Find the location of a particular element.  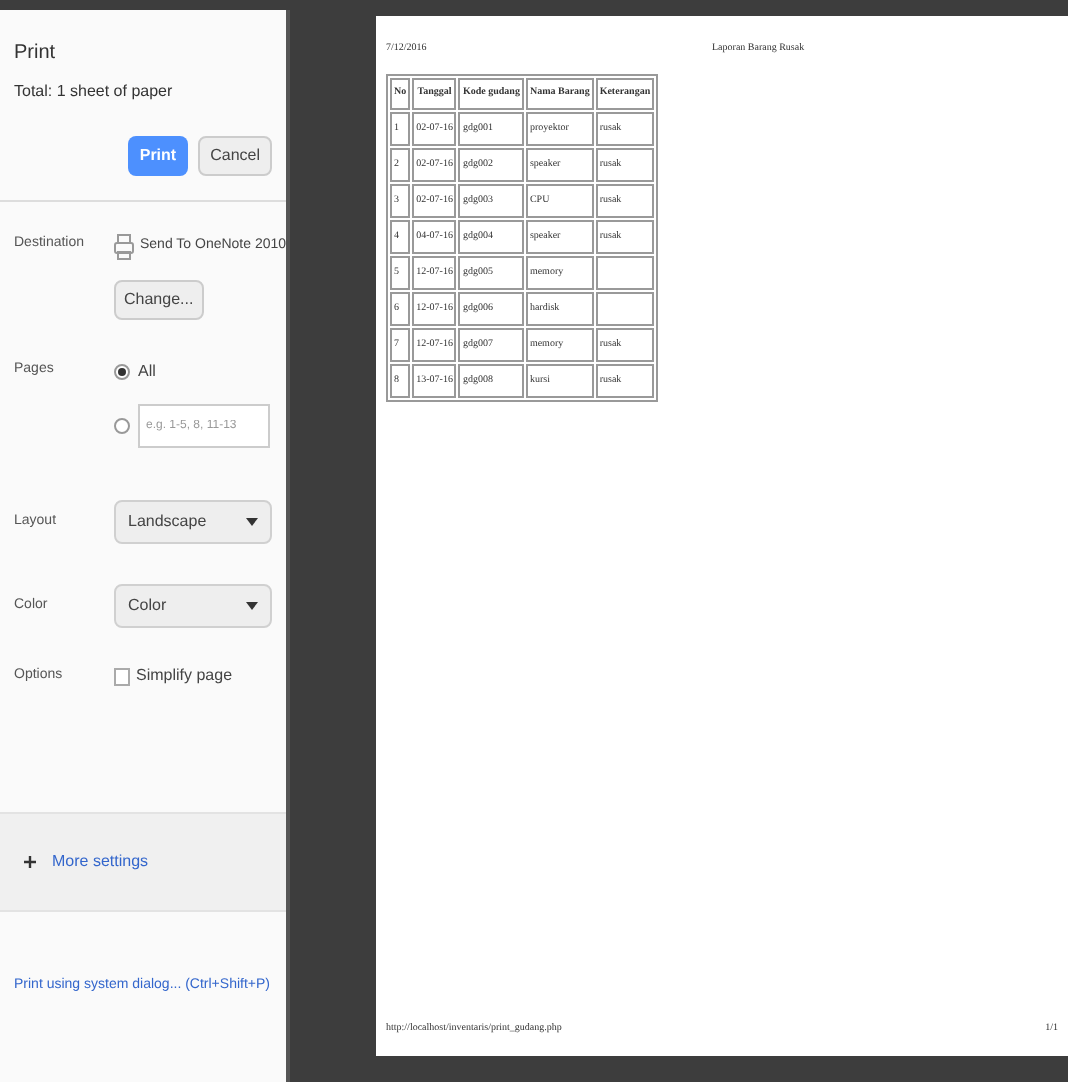

layout-select: Landscape is located at coordinates (193, 522).